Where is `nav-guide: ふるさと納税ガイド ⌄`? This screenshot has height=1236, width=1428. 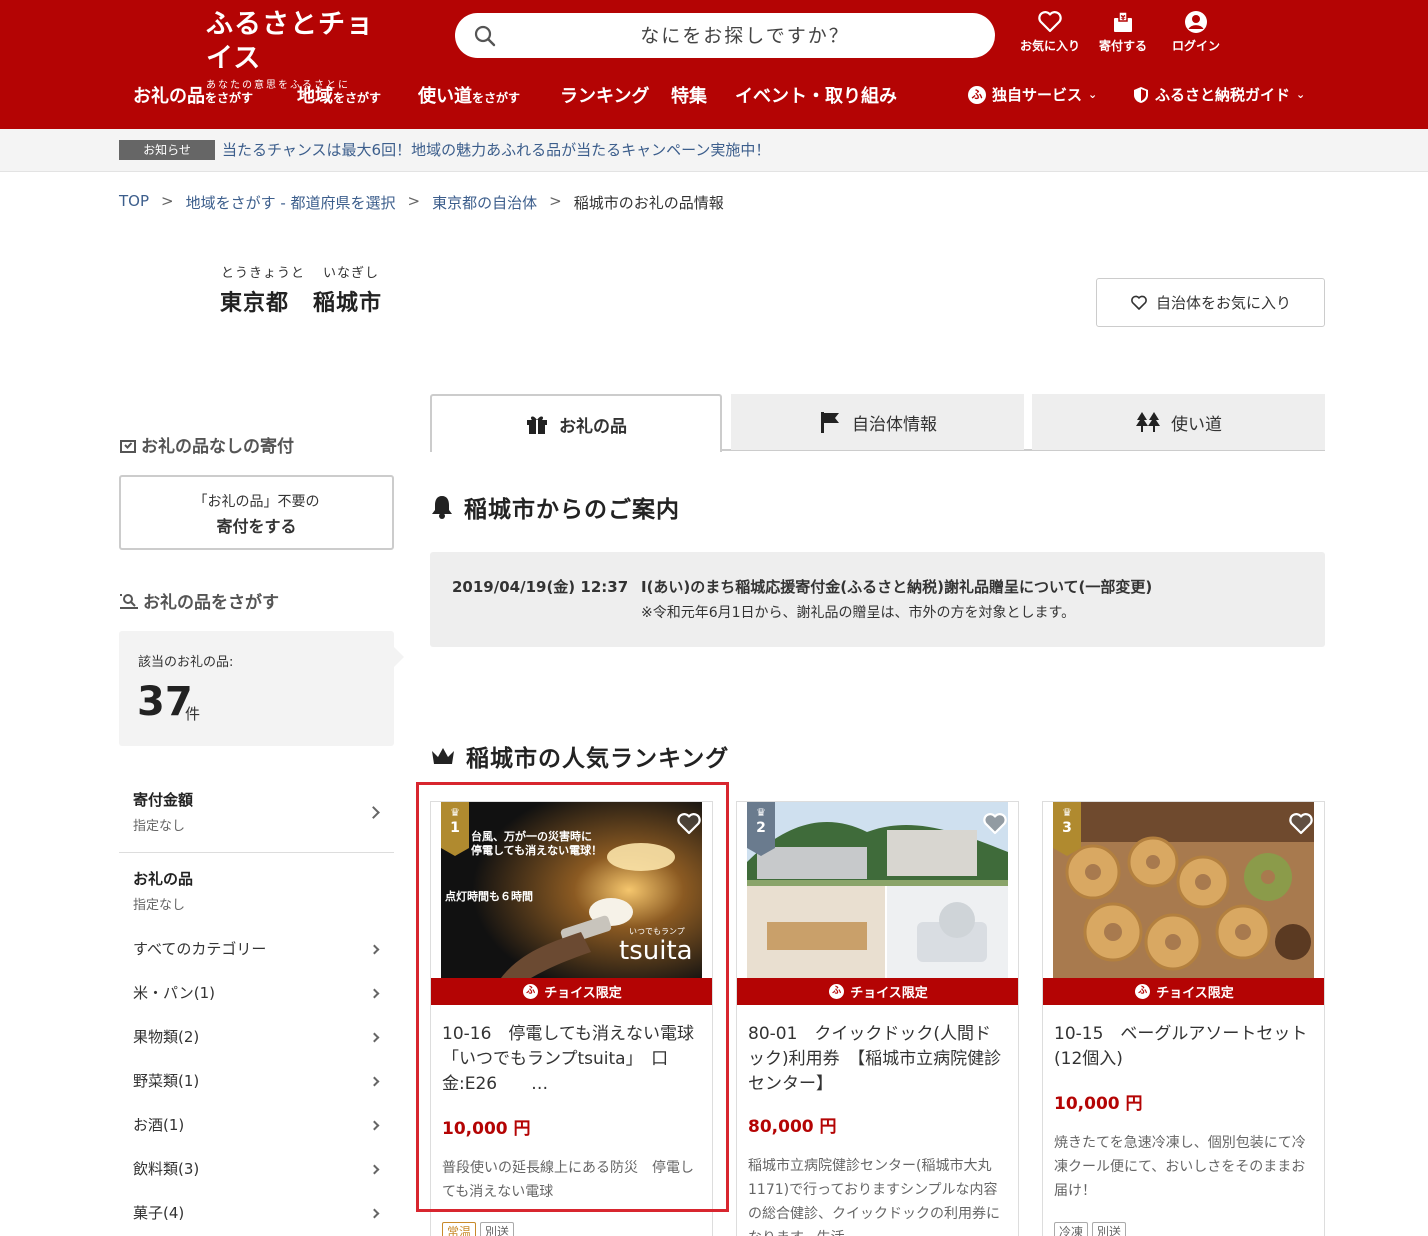
nav-guide: ふるさと納税ガイド ⌄ is located at coordinates (1219, 94).